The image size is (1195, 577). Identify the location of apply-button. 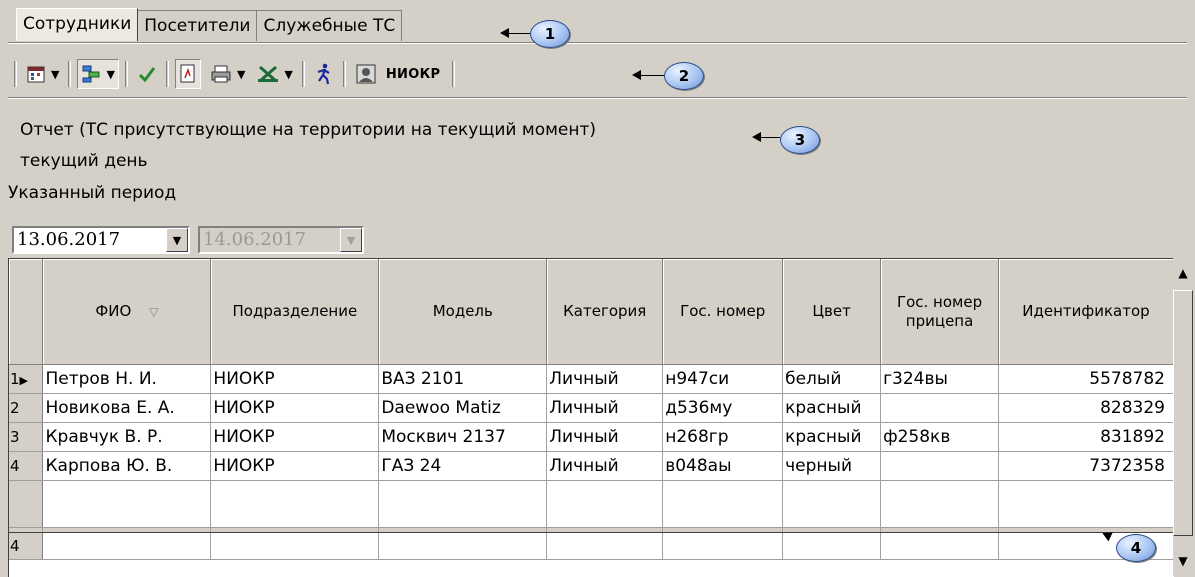
(147, 74).